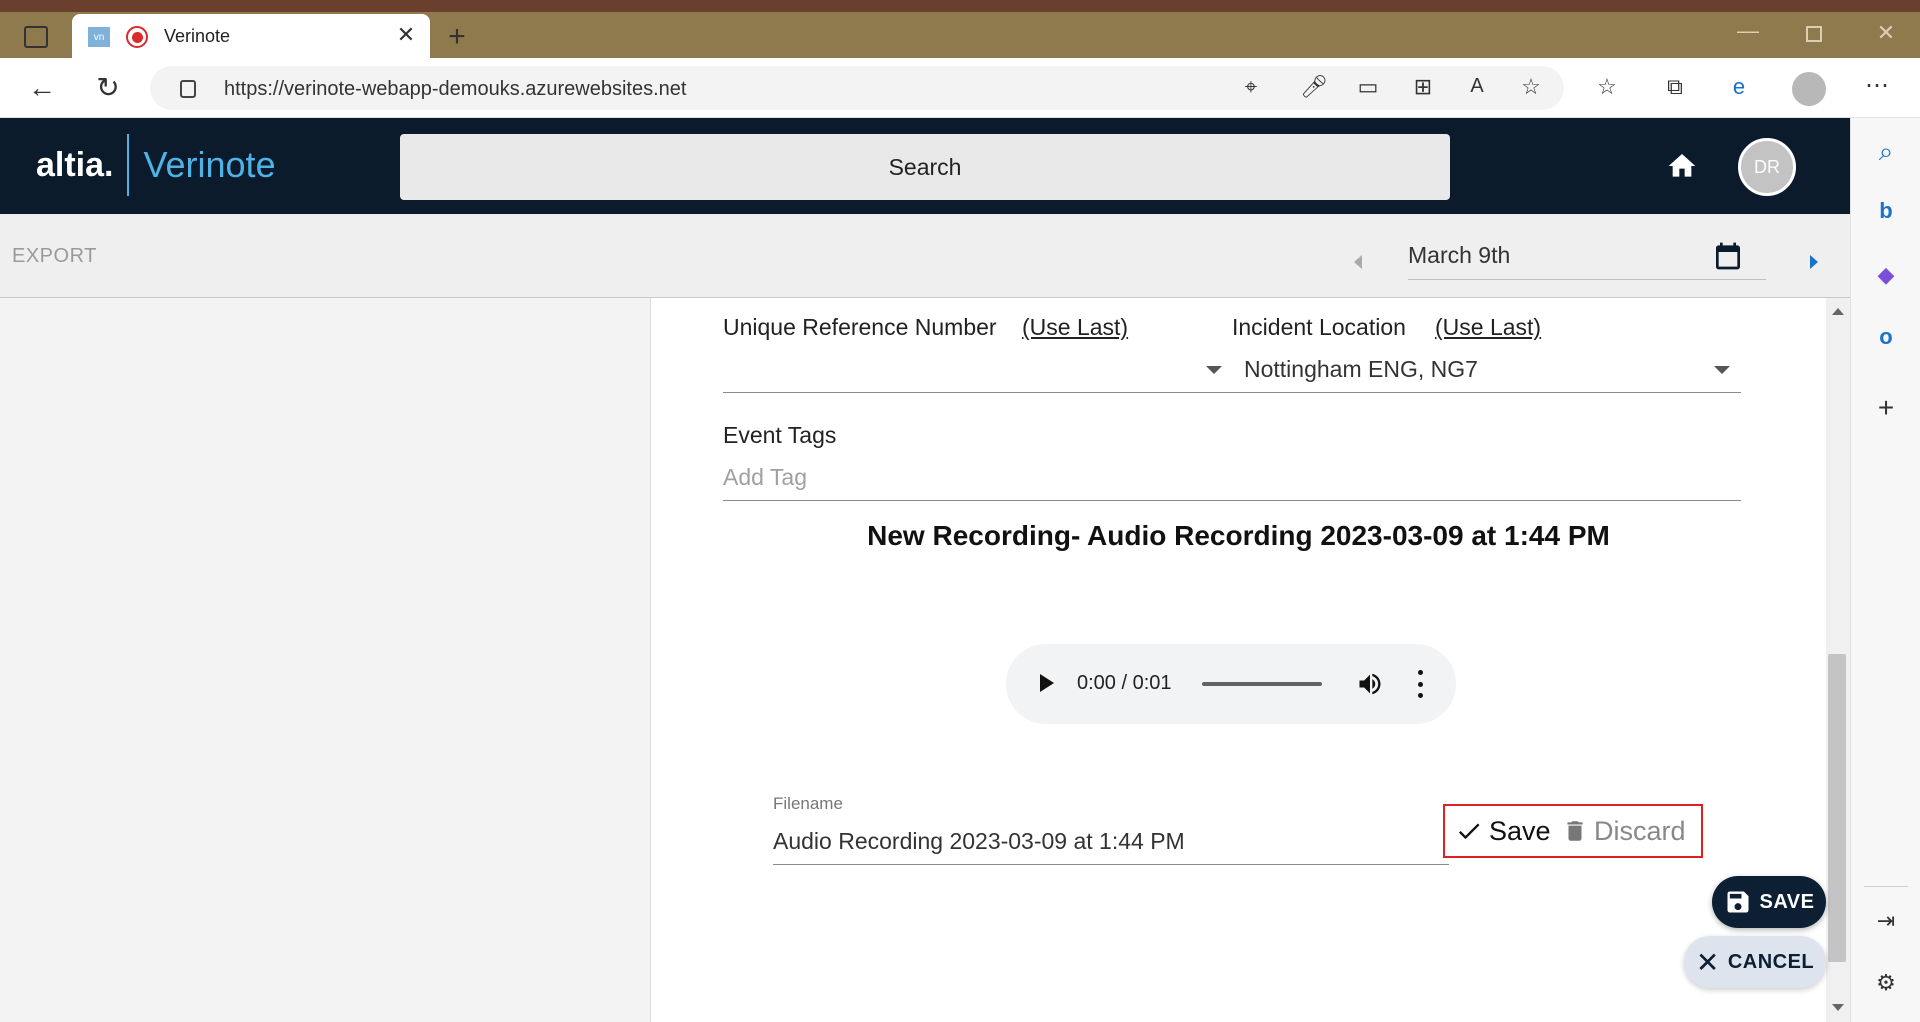  Describe the element at coordinates (1587, 257) in the screenshot. I see `date-field: March 9th` at that location.